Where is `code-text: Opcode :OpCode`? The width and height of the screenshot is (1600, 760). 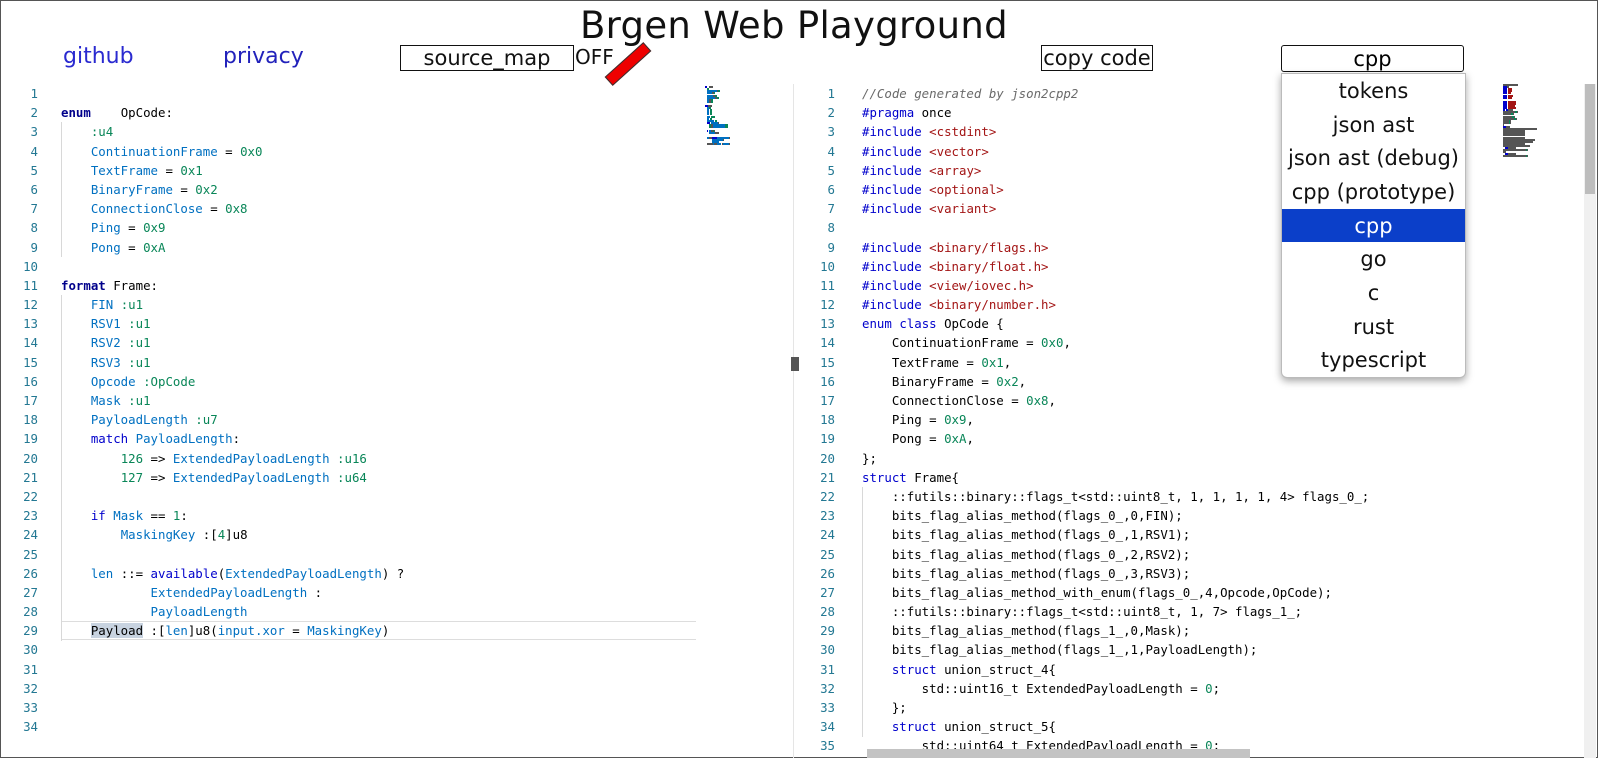 code-text: Opcode :OpCode is located at coordinates (143, 381).